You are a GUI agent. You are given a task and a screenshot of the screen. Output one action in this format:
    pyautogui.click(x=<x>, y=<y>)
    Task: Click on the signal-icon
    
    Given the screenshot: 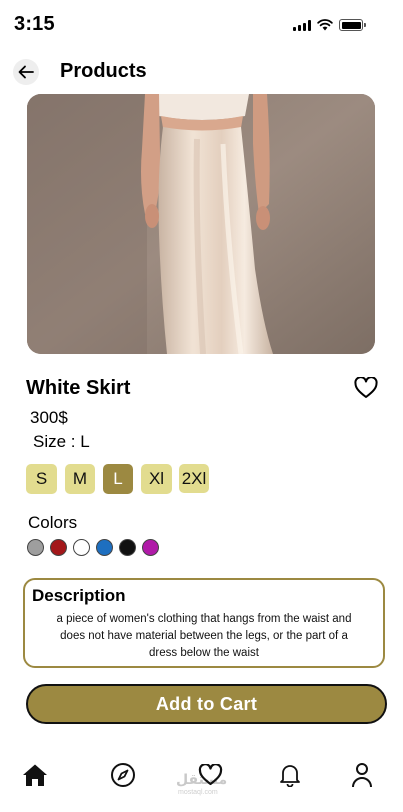 What is the action you would take?
    pyautogui.click(x=302, y=25)
    